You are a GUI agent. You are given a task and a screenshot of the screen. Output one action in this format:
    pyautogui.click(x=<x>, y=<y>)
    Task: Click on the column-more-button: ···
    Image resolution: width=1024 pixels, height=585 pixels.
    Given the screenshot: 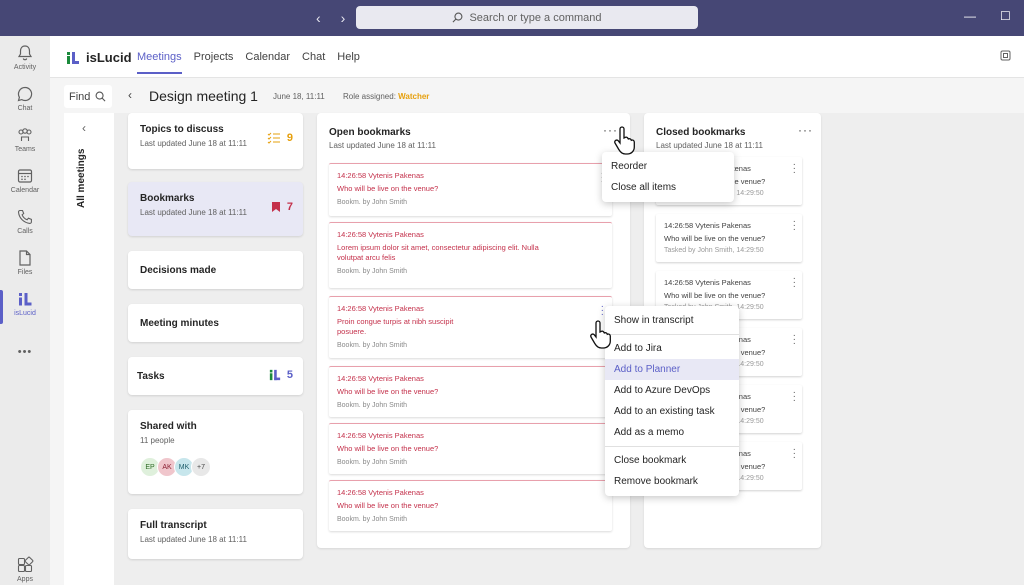 What is the action you would take?
    pyautogui.click(x=805, y=130)
    